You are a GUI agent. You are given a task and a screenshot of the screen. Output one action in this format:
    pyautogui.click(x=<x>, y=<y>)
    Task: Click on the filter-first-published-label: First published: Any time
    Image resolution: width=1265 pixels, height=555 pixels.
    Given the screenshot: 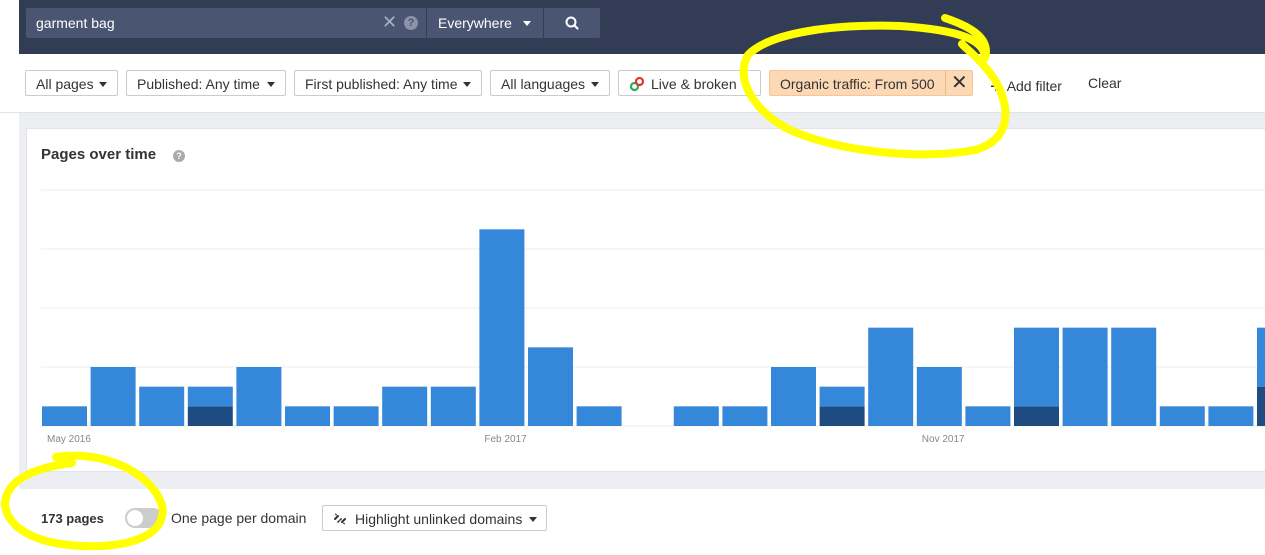 What is the action you would take?
    pyautogui.click(x=381, y=84)
    